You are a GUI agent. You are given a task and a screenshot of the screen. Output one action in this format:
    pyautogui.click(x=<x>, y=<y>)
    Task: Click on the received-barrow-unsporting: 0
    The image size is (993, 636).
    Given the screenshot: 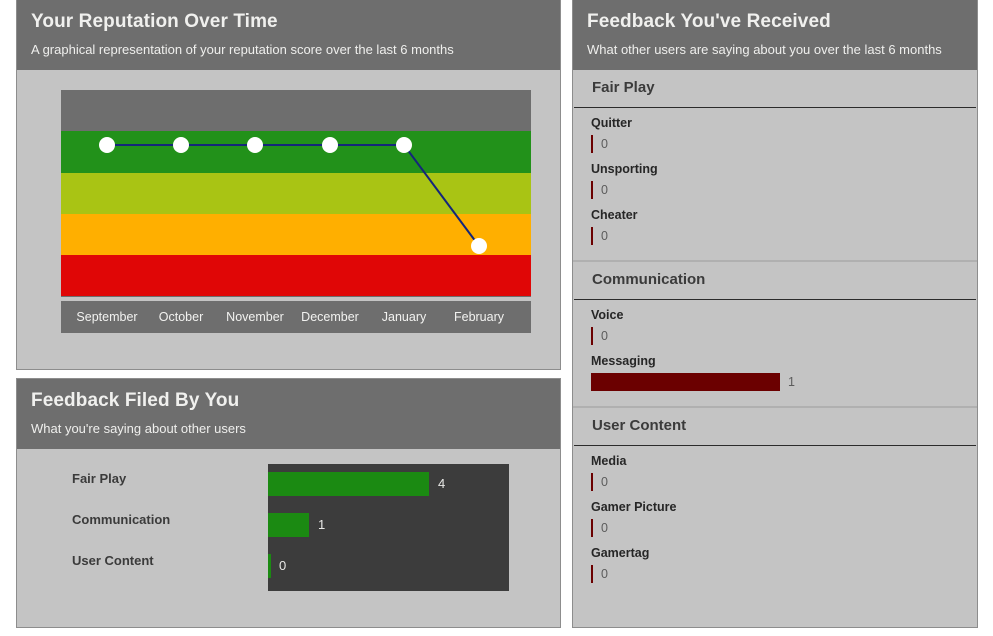 What is the action you would take?
    pyautogui.click(x=784, y=190)
    